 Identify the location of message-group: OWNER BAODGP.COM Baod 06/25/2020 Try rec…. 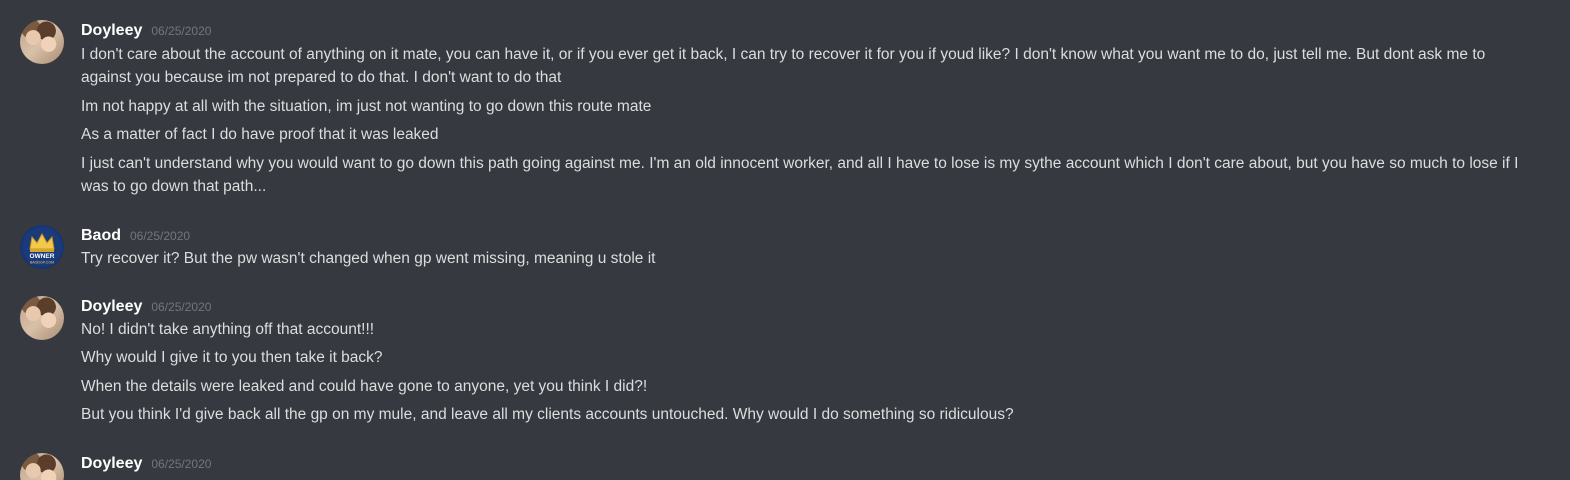
(785, 250).